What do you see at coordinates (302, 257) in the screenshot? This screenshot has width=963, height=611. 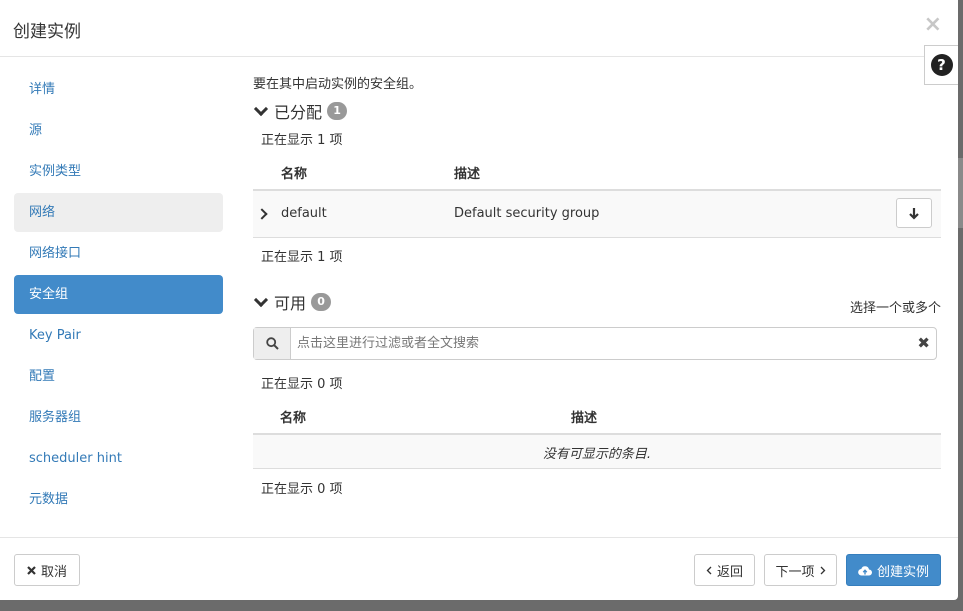 I see `allocated-count-bottom: 正在显示 1 项` at bounding box center [302, 257].